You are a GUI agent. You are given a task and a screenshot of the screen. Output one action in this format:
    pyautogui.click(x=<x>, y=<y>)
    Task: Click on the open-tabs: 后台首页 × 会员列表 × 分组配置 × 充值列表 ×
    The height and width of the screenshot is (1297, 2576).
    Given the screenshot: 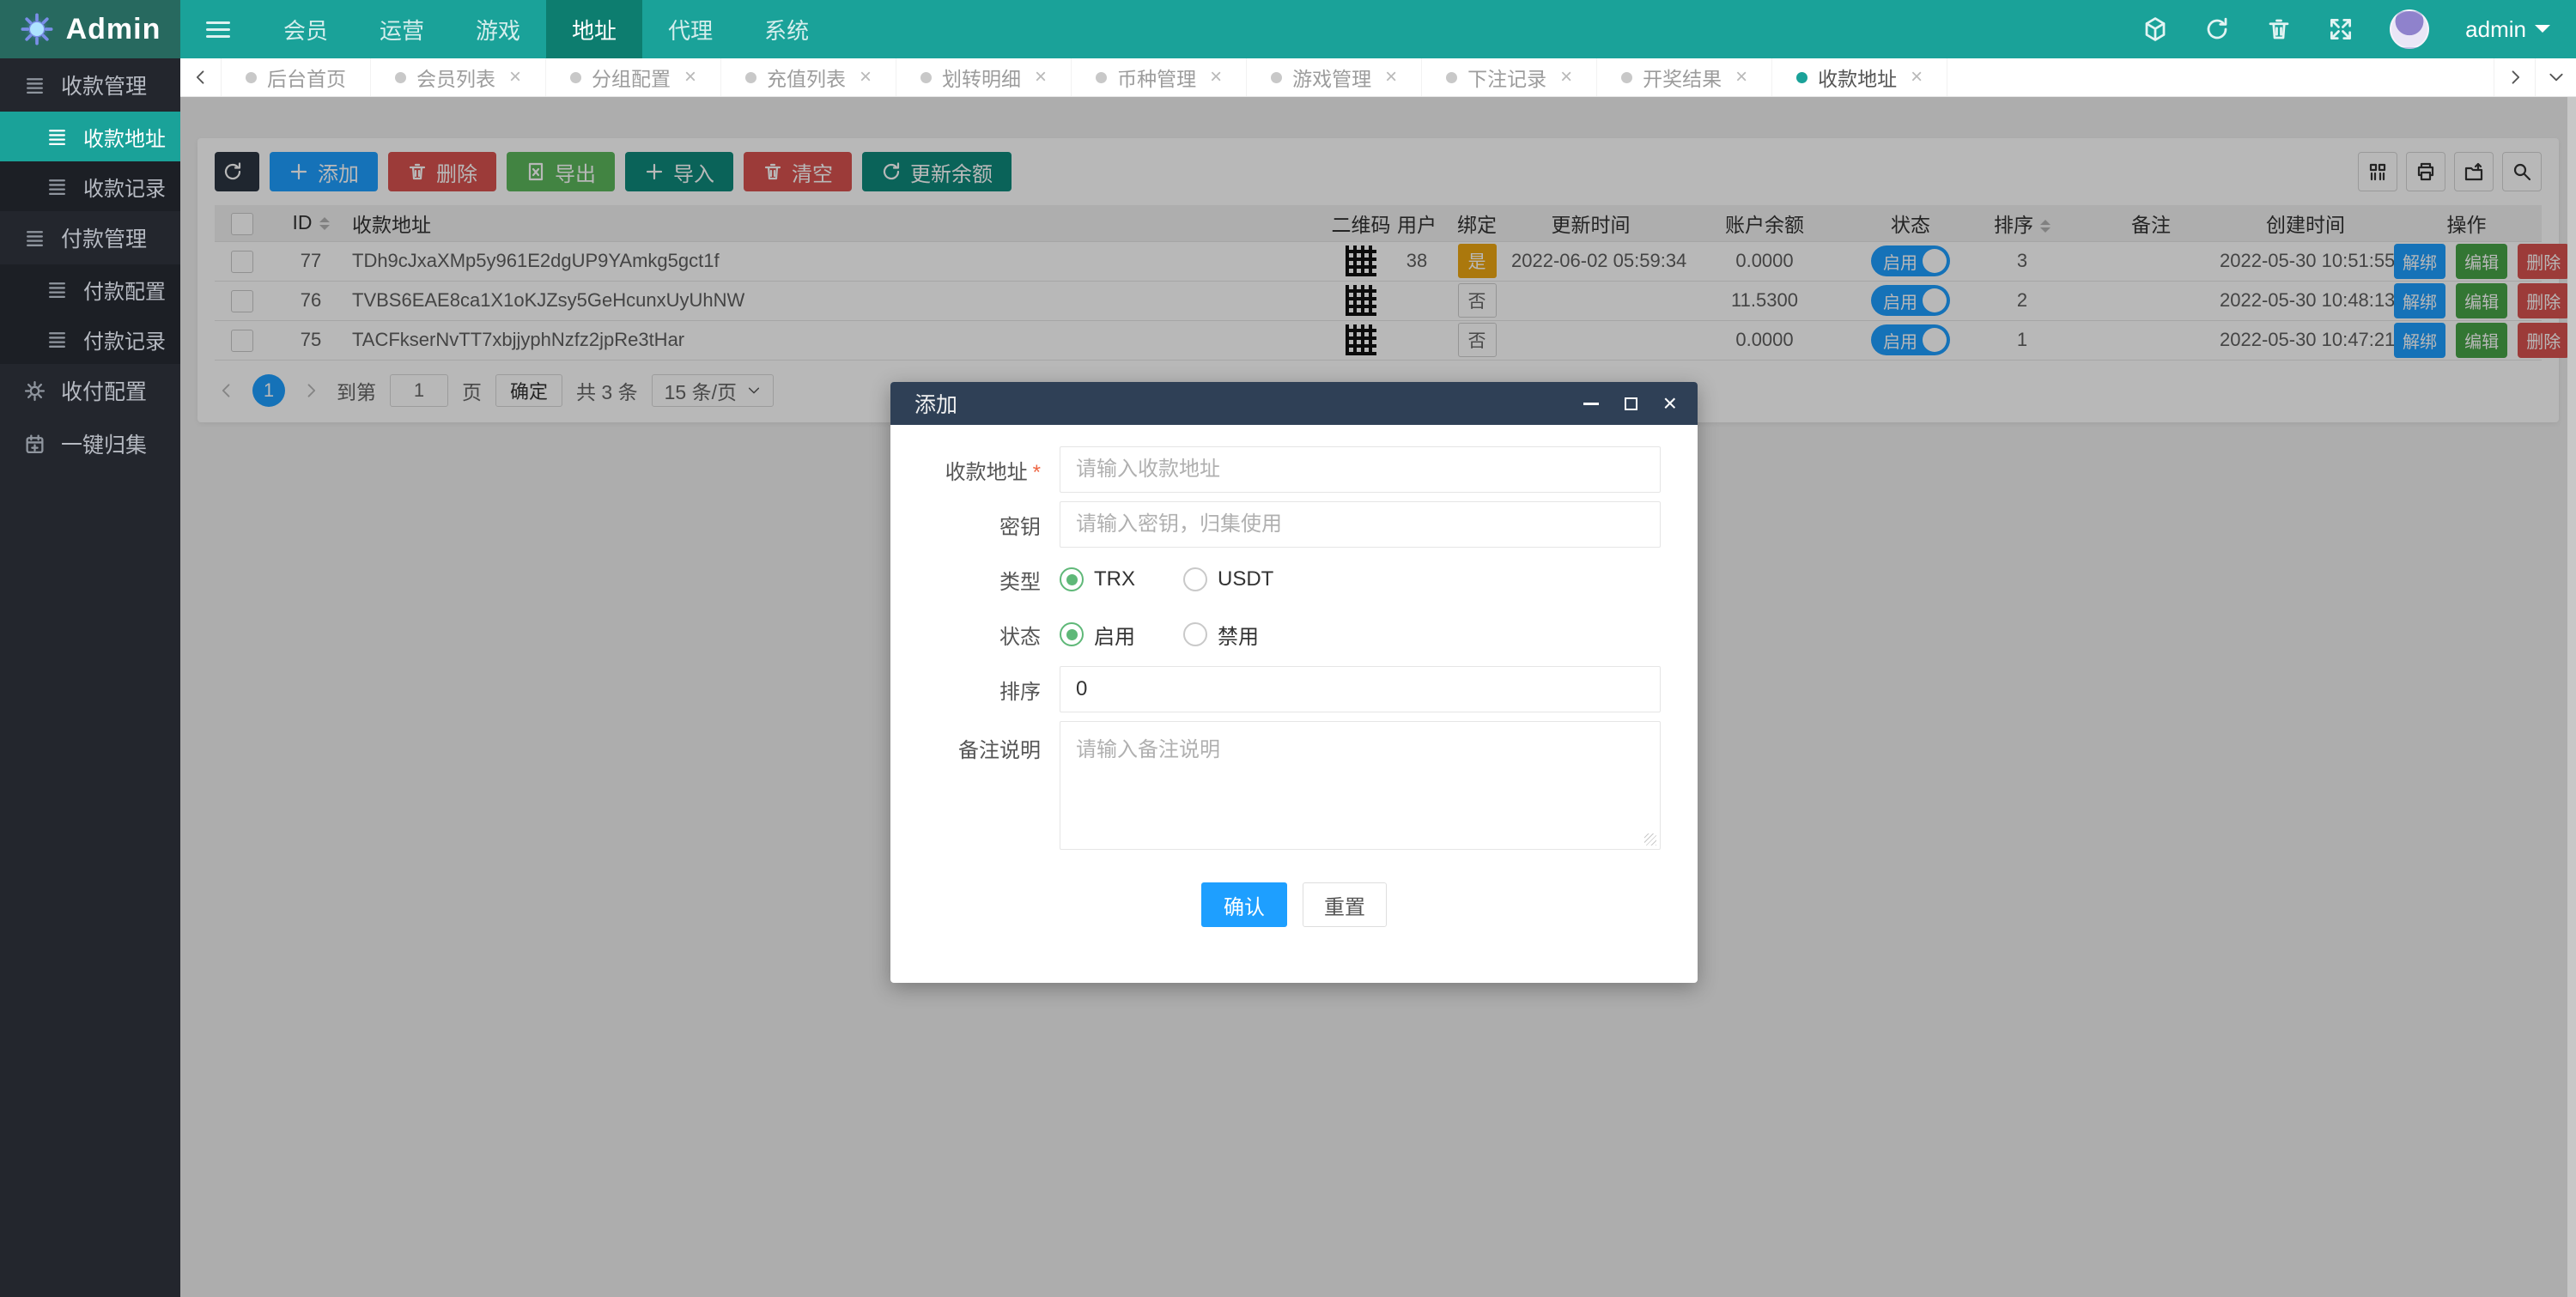 What is the action you would take?
    pyautogui.click(x=1085, y=77)
    